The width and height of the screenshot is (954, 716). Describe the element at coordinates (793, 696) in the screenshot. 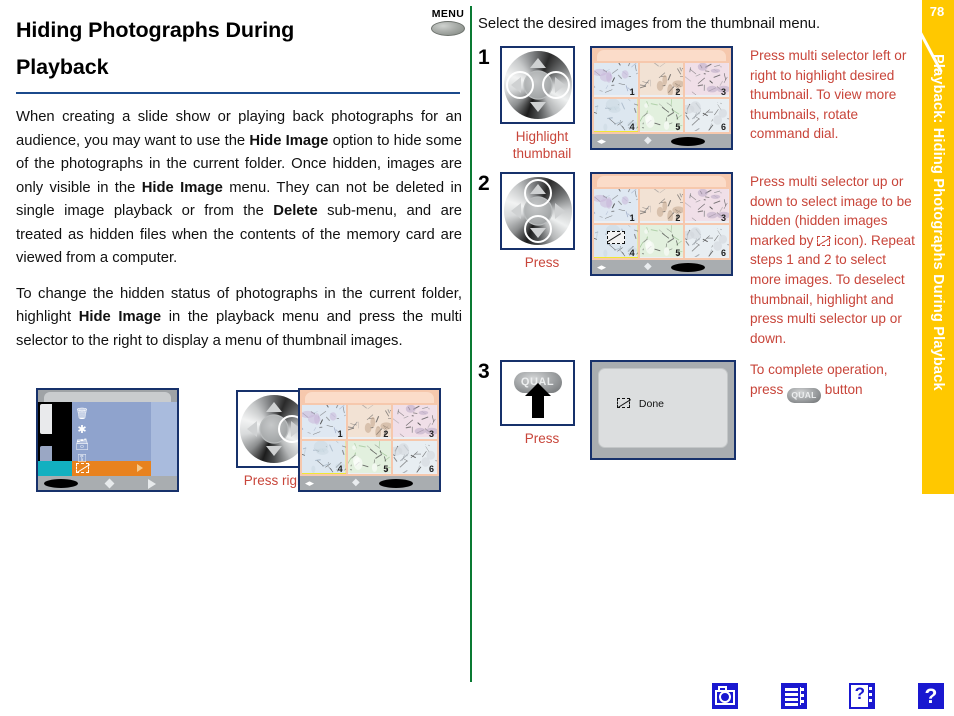

I see `menu-list-icon` at that location.